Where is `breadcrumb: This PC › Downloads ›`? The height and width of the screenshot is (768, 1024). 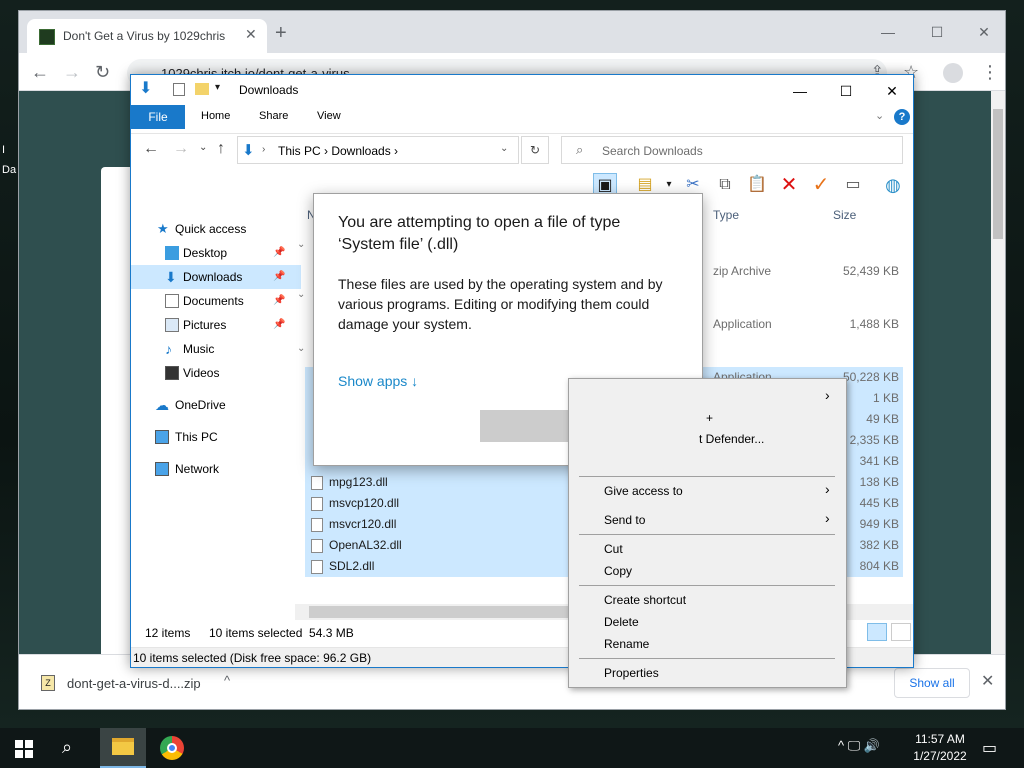
breadcrumb: This PC › Downloads › is located at coordinates (338, 151).